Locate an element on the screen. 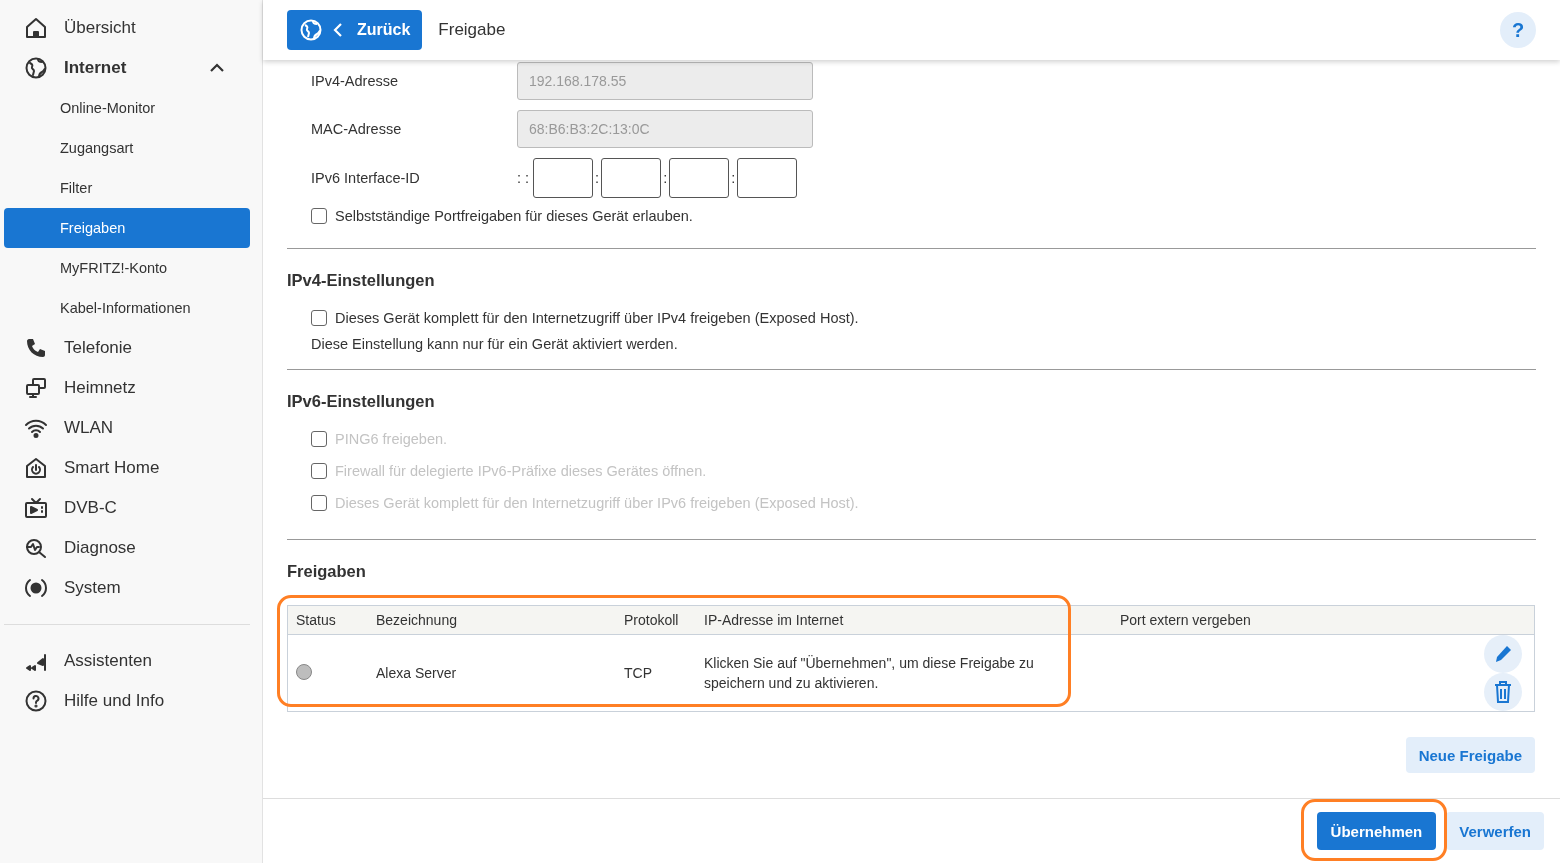 The height and width of the screenshot is (863, 1560). sidebar-subitem: Filter is located at coordinates (127, 188).